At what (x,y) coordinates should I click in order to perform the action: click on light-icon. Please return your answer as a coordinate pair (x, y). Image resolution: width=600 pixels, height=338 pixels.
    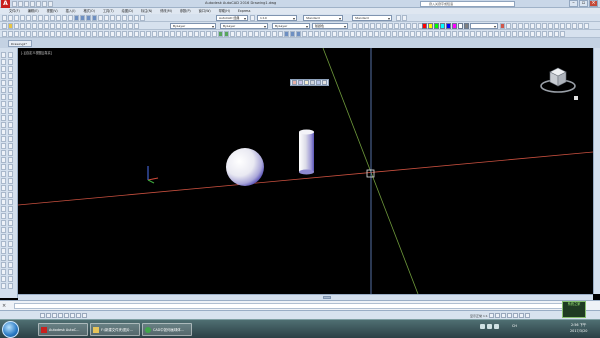
    Looking at the image, I should click on (322, 34).